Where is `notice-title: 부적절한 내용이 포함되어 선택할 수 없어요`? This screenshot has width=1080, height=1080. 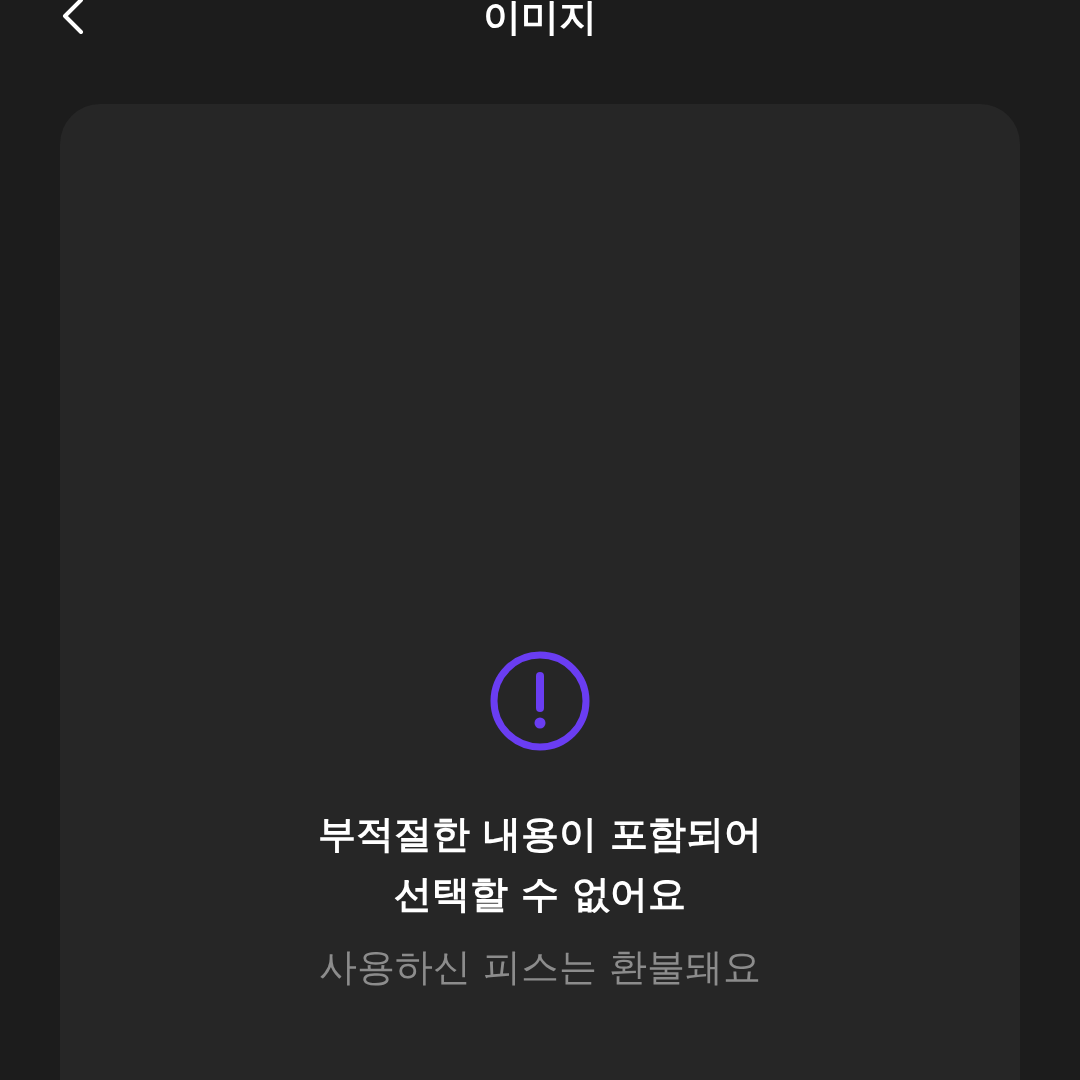 notice-title: 부적절한 내용이 포함되어 선택할 수 없어요 is located at coordinates (540, 864).